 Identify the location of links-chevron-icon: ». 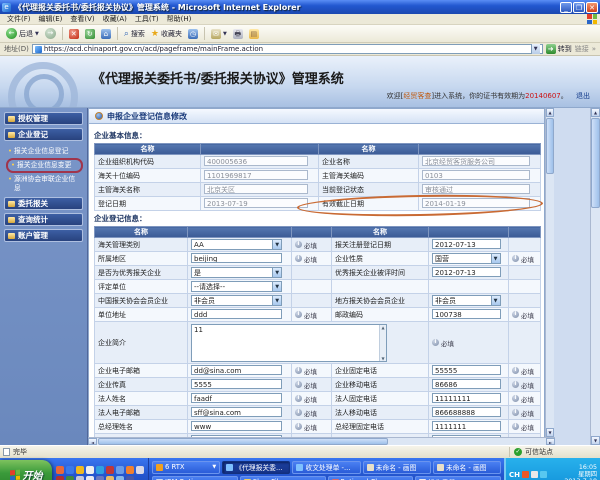
(594, 49).